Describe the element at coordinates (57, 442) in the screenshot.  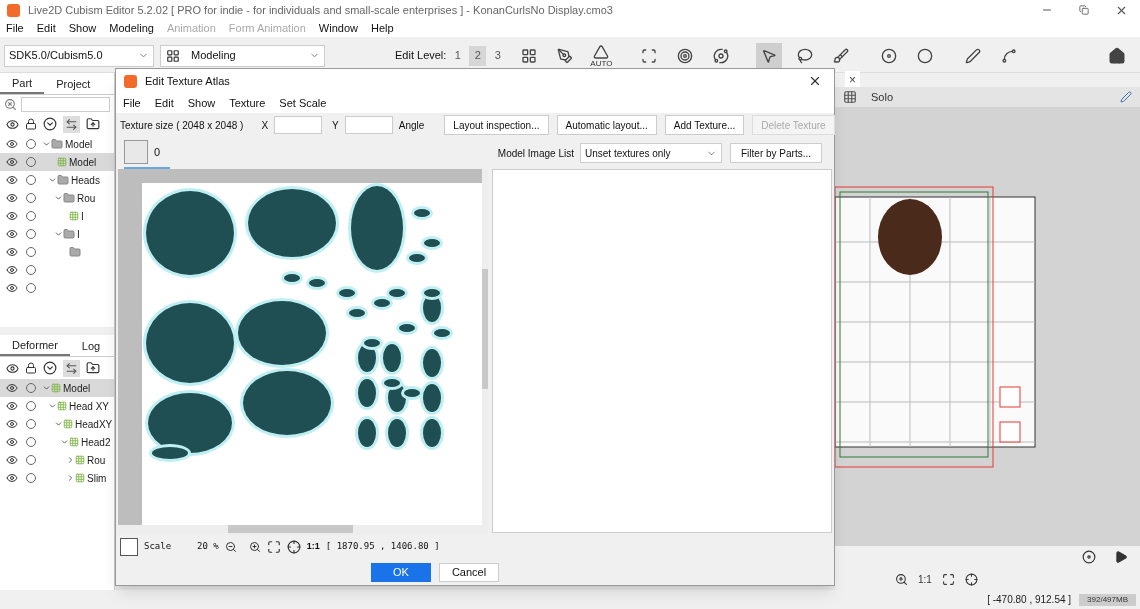
I see `tree-row: Head2` at that location.